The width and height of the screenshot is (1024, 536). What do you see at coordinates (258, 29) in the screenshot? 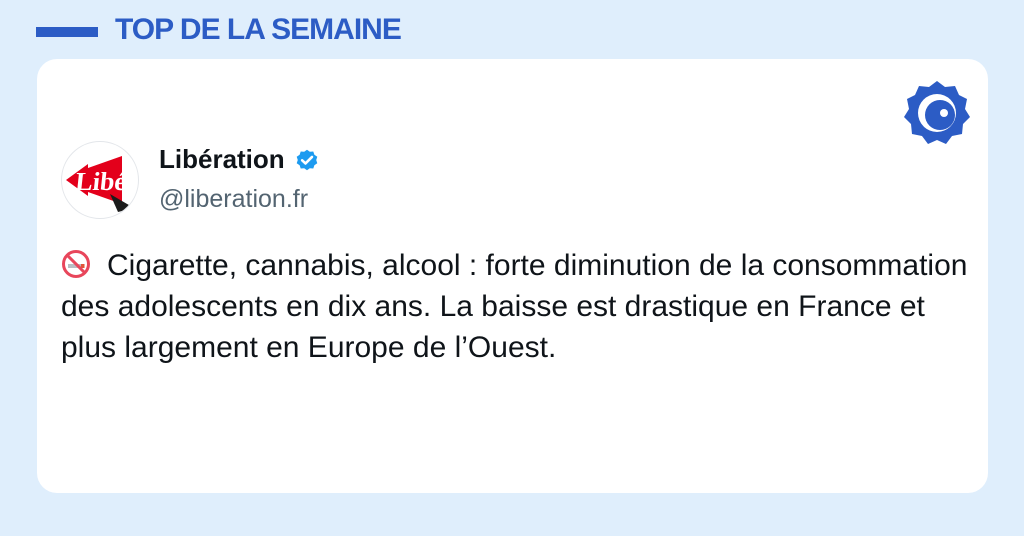
I see `page-title: TOP DE LA SEMAINE` at bounding box center [258, 29].